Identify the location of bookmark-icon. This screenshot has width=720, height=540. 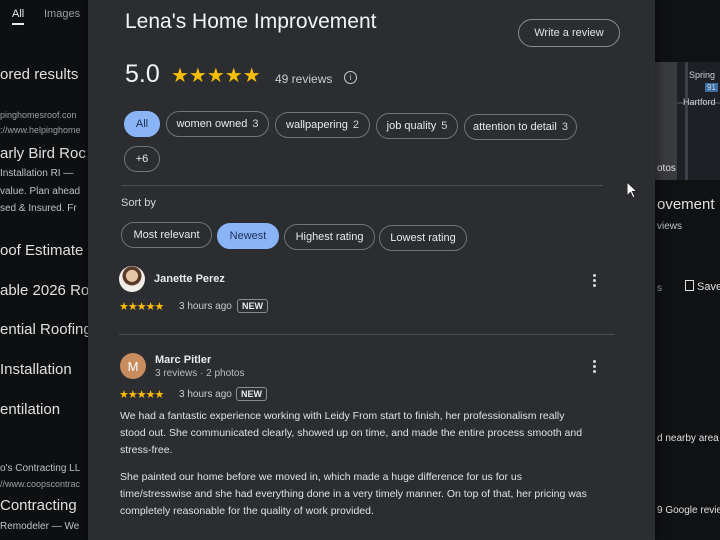
(689, 285).